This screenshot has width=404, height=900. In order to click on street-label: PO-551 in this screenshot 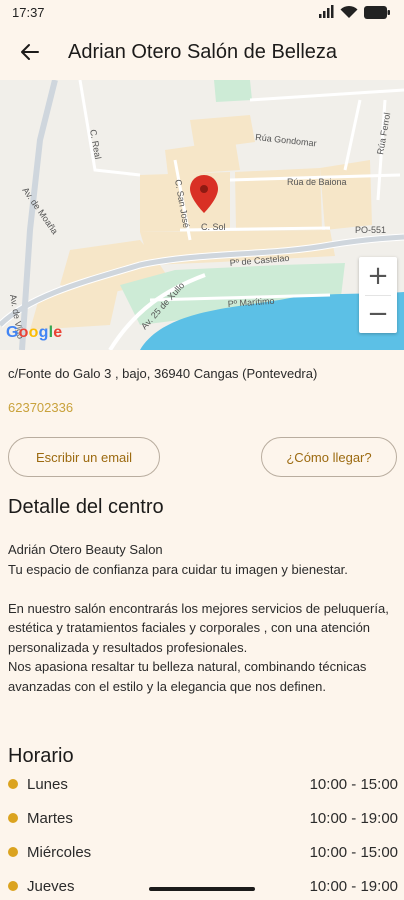, I will do `click(370, 230)`.